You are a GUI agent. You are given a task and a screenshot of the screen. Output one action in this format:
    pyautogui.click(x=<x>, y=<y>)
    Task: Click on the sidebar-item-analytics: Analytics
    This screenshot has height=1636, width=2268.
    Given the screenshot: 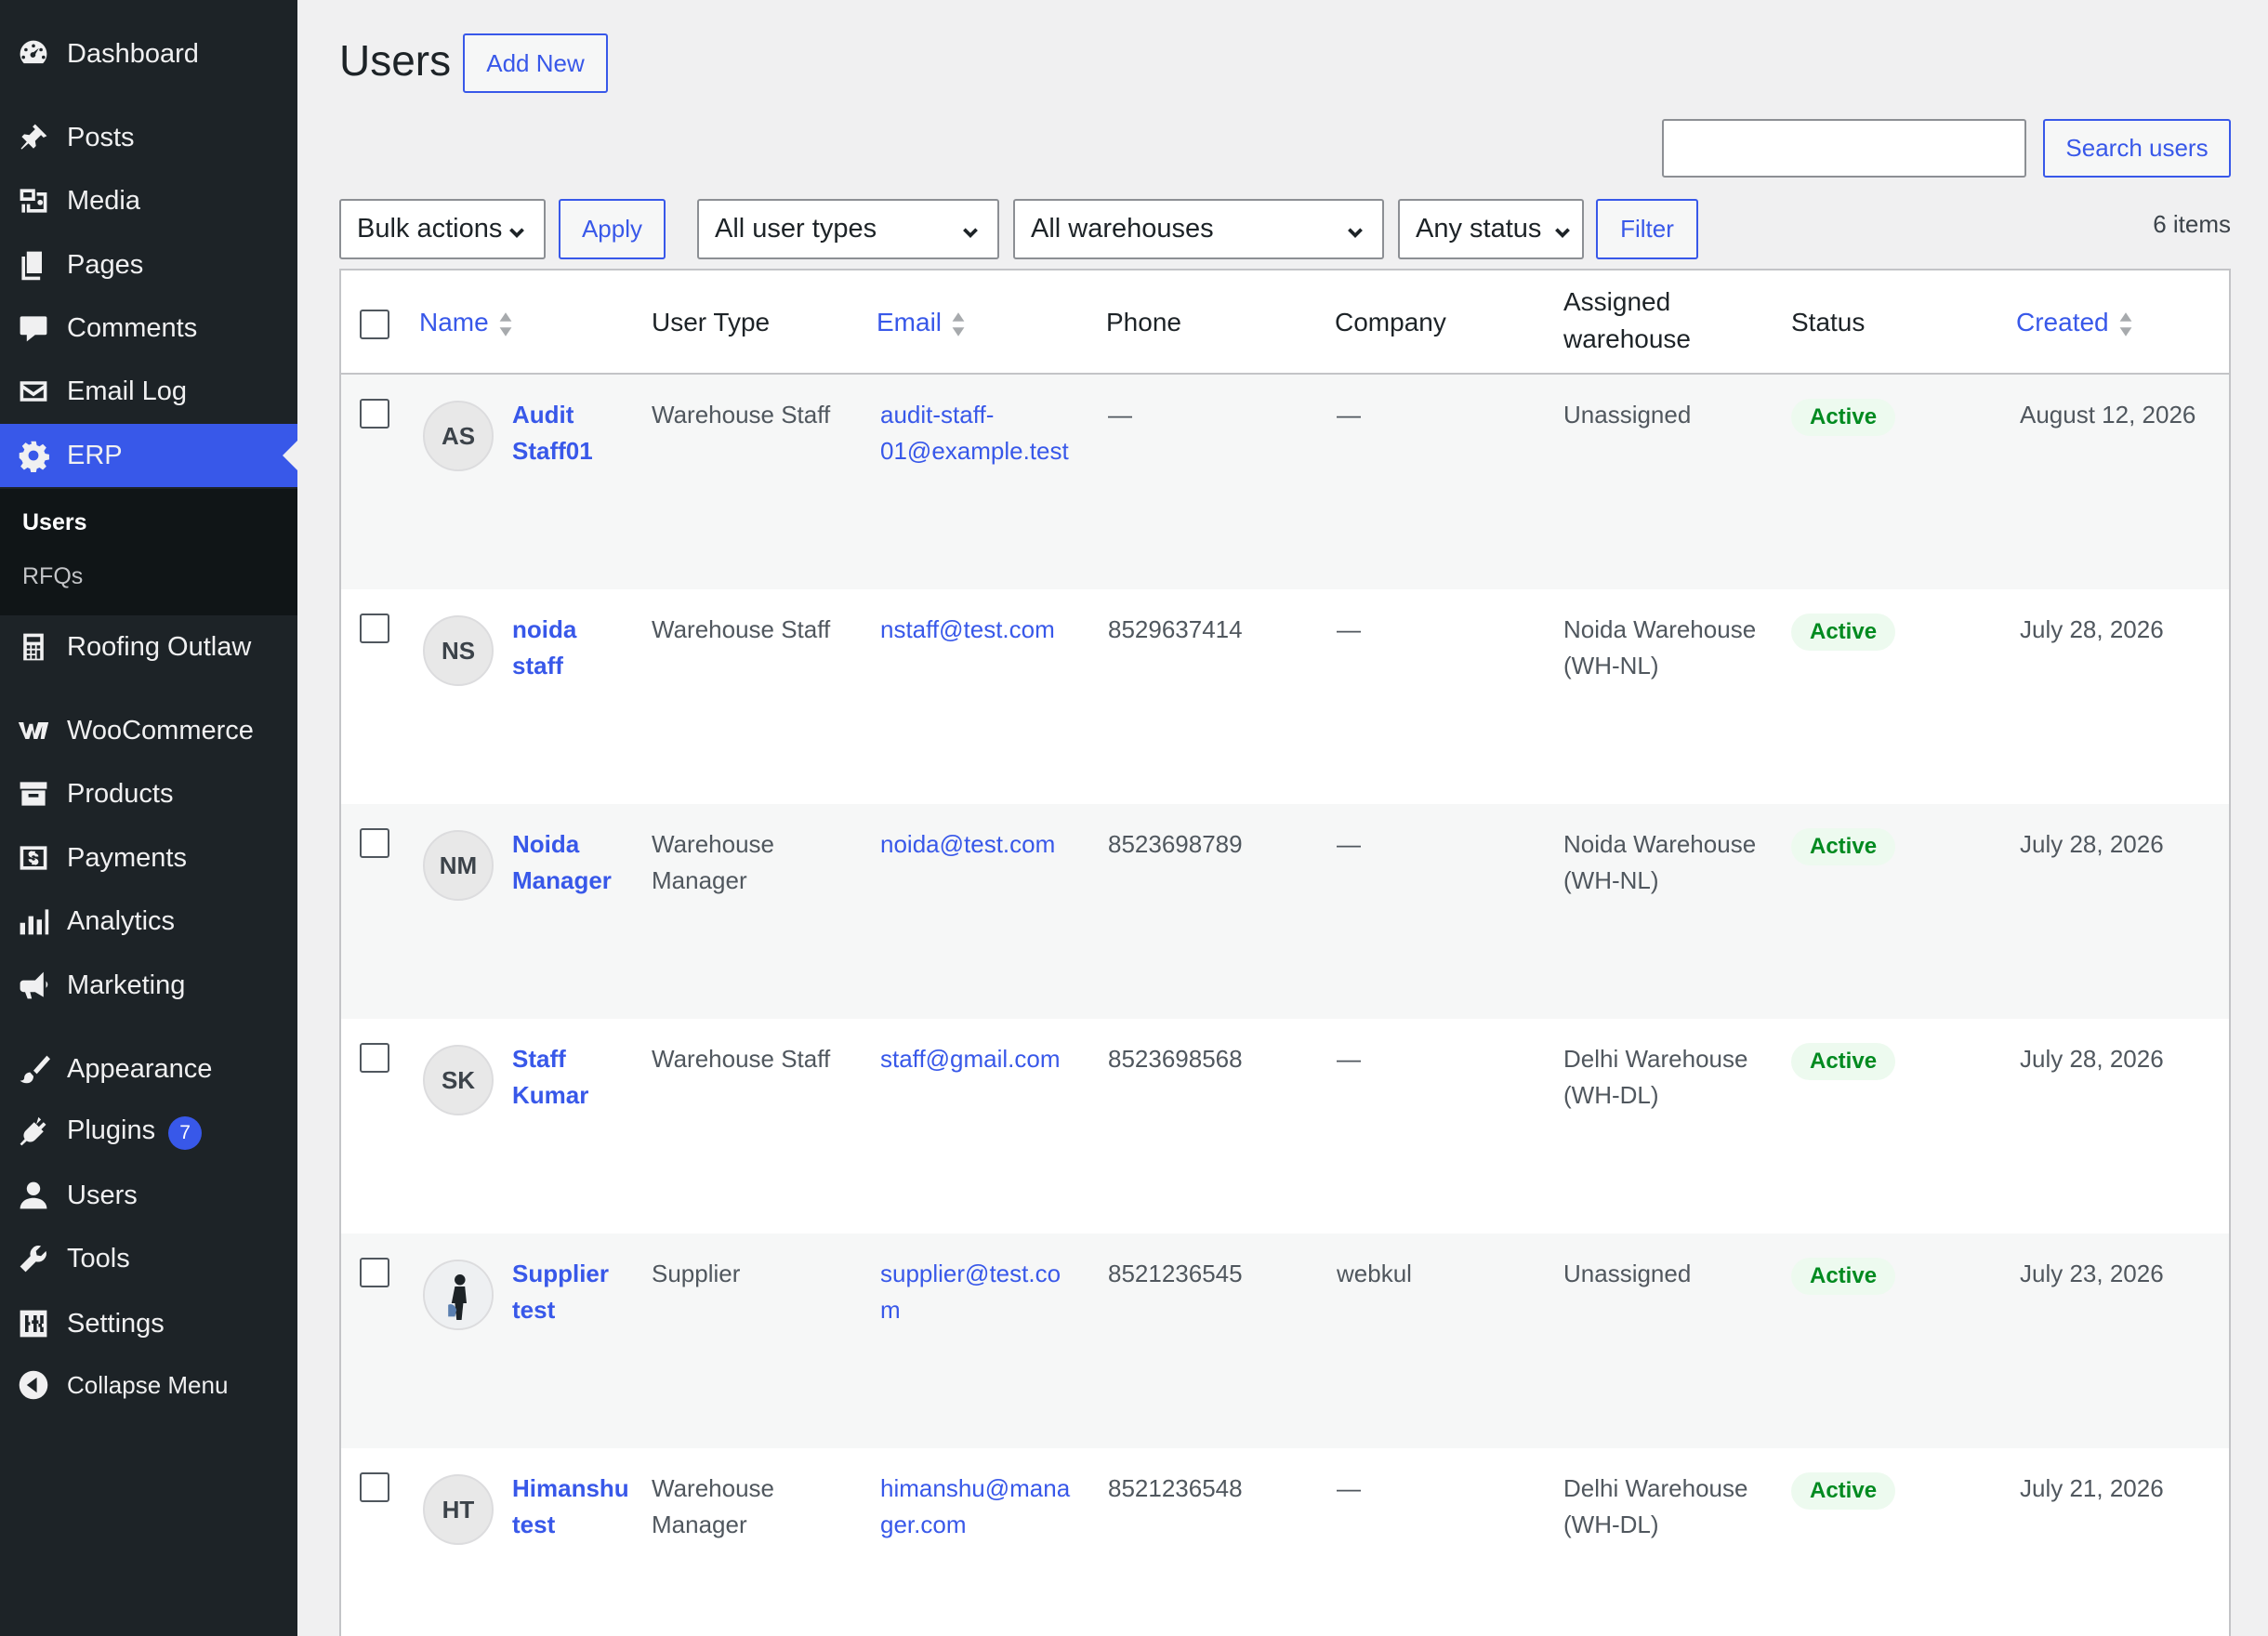 What is the action you would take?
    pyautogui.click(x=148, y=922)
    